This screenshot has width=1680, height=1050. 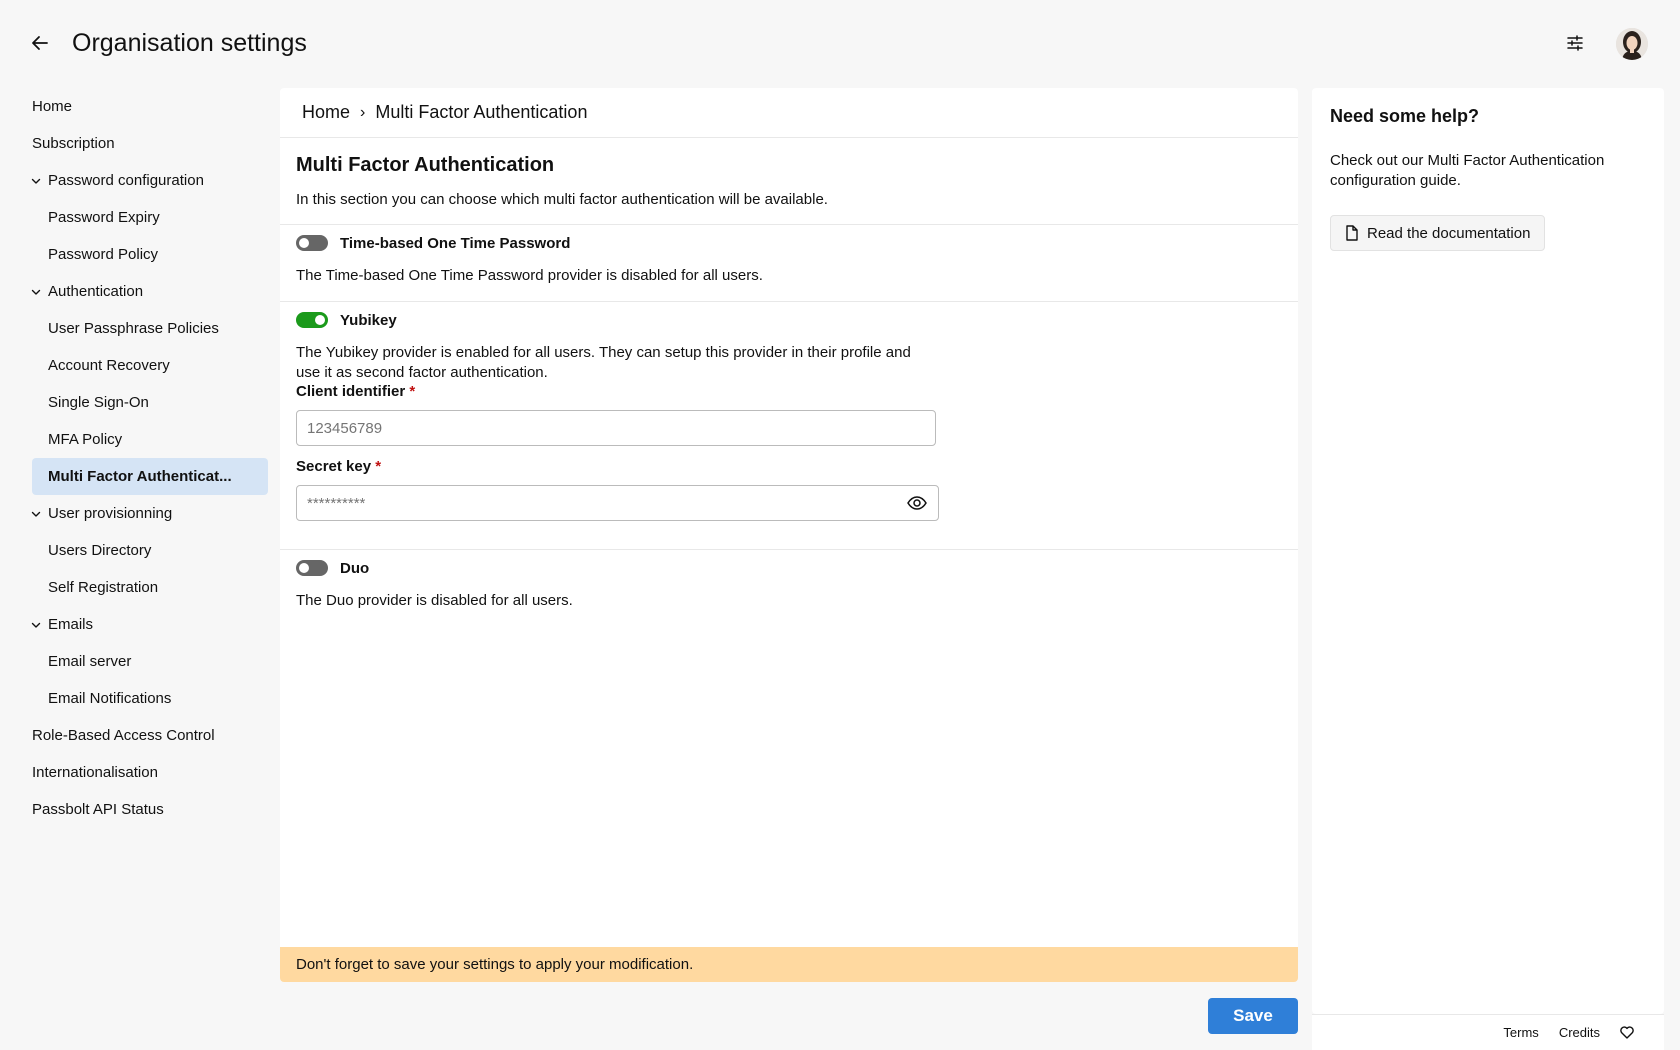 I want to click on totp-toggle, so click(x=312, y=243).